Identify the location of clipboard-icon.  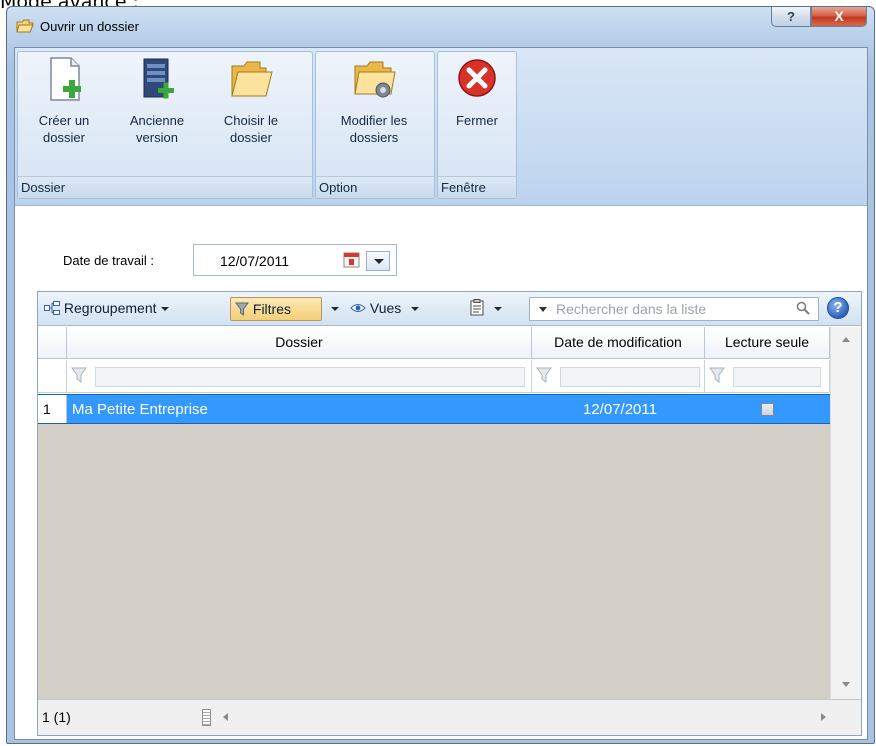
(477, 307).